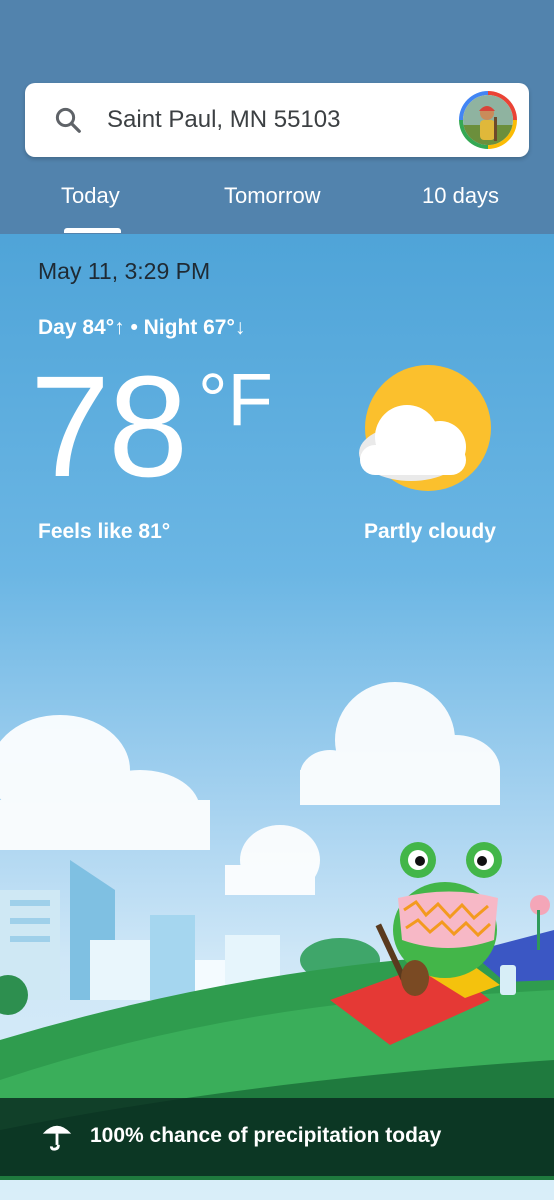  I want to click on precipitation-bar: 100% chance of precipitation today, so click(277, 1137).